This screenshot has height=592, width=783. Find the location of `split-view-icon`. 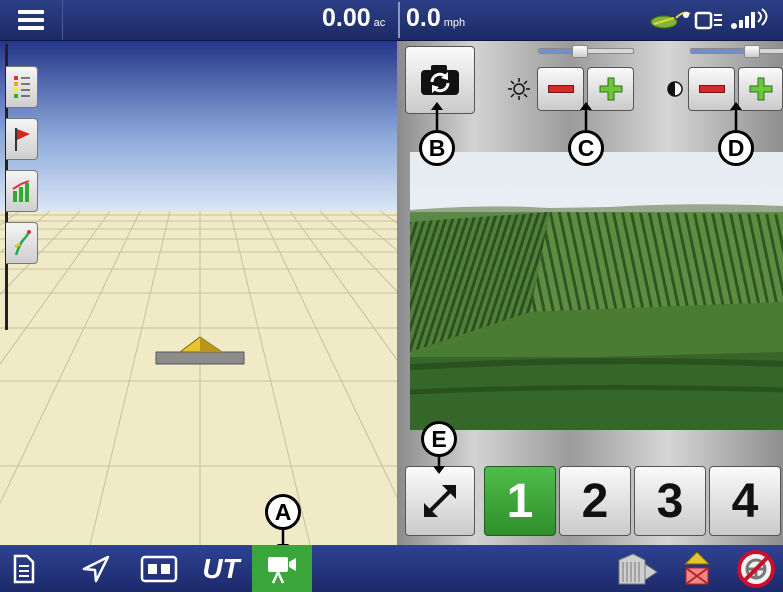

split-view-icon is located at coordinates (159, 568).